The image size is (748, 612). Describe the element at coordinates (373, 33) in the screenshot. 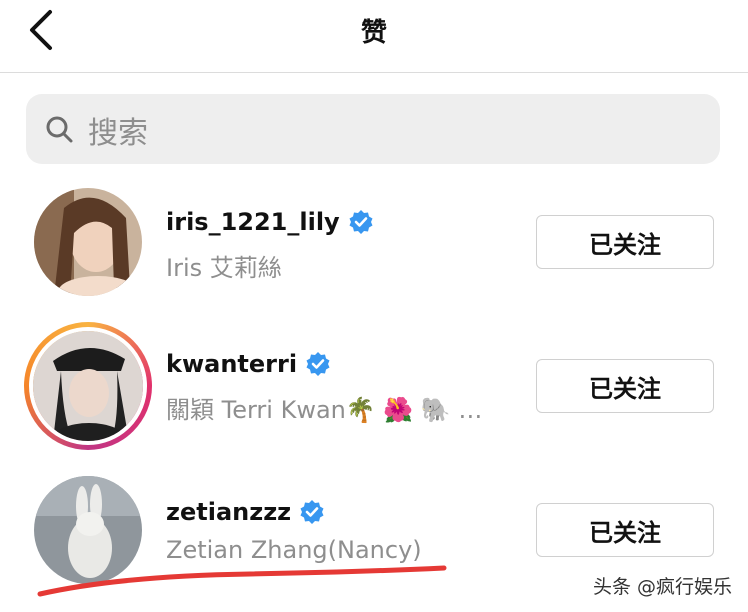

I see `page-title: 赞` at that location.